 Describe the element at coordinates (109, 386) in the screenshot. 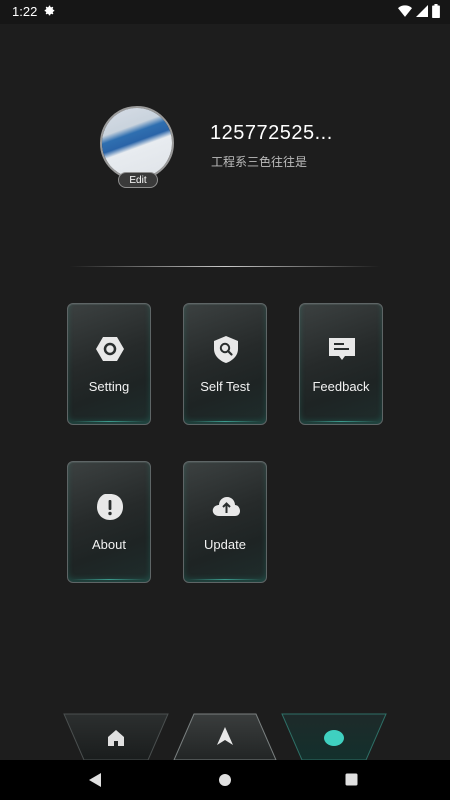

I see `setting-label: Setting` at that location.